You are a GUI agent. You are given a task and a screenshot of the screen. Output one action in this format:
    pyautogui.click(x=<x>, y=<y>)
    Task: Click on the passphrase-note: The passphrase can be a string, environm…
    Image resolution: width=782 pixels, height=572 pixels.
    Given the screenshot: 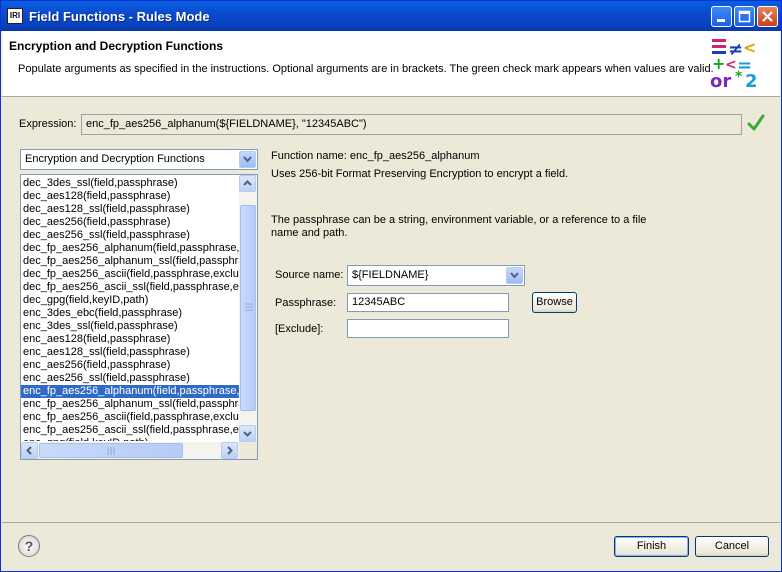 What is the action you would take?
    pyautogui.click(x=459, y=226)
    